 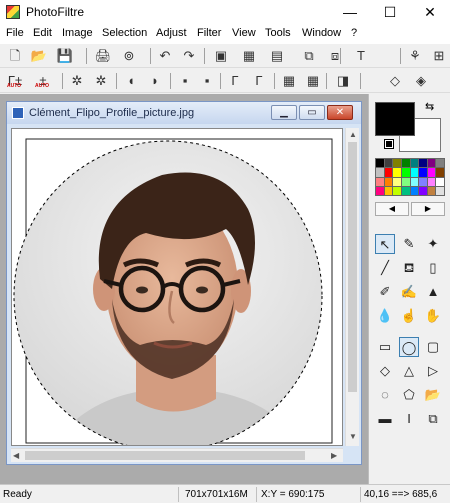 I want to click on scroll-left-icon: ◀, so click(x=16, y=455).